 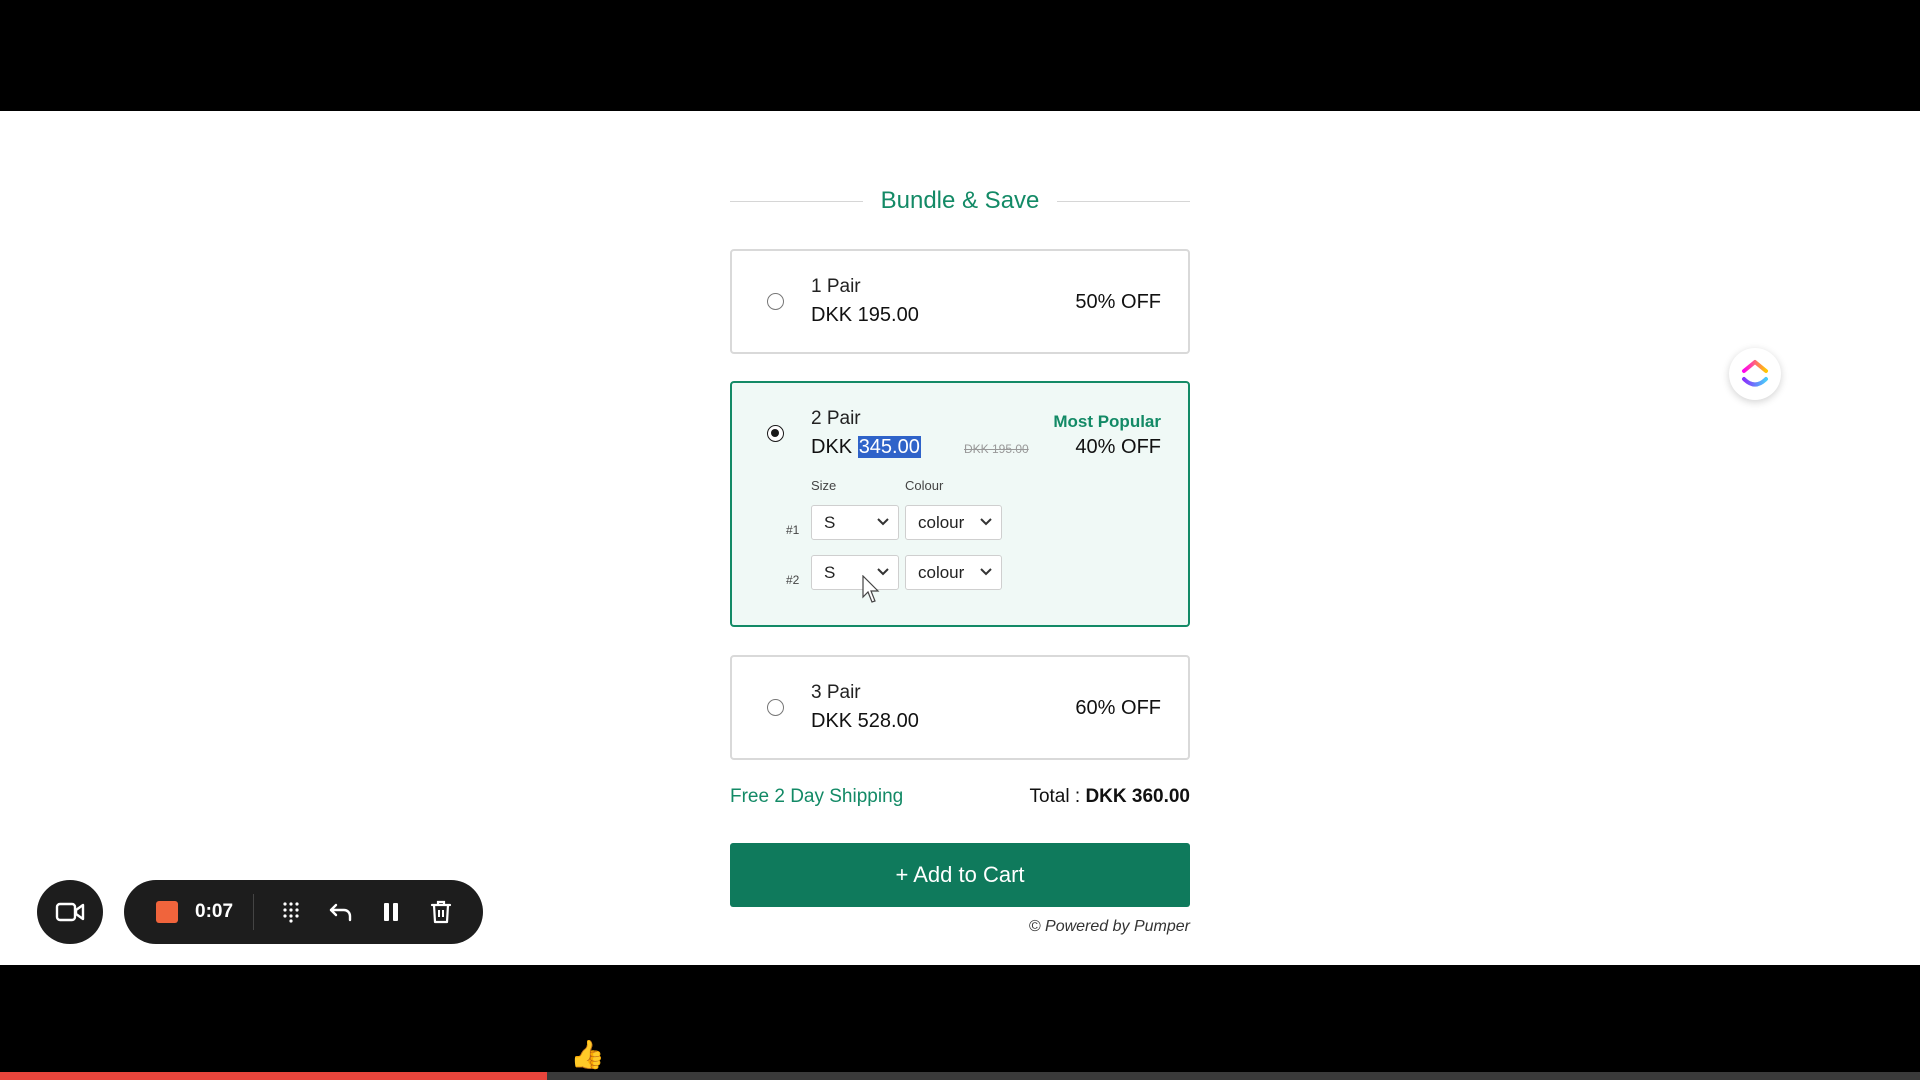 What do you see at coordinates (817, 796) in the screenshot?
I see `free-shipping-text: Free 2 Day Shipping` at bounding box center [817, 796].